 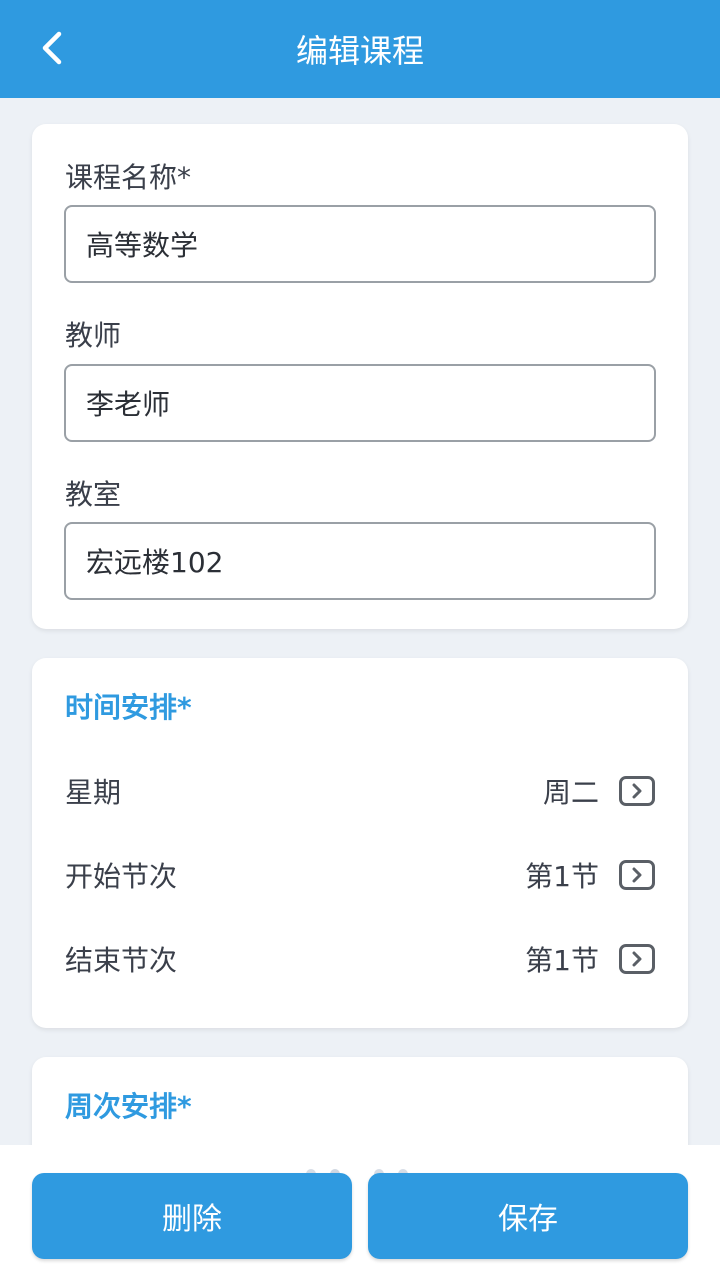 I want to click on weekday-row: 星期 周二, so click(x=360, y=791).